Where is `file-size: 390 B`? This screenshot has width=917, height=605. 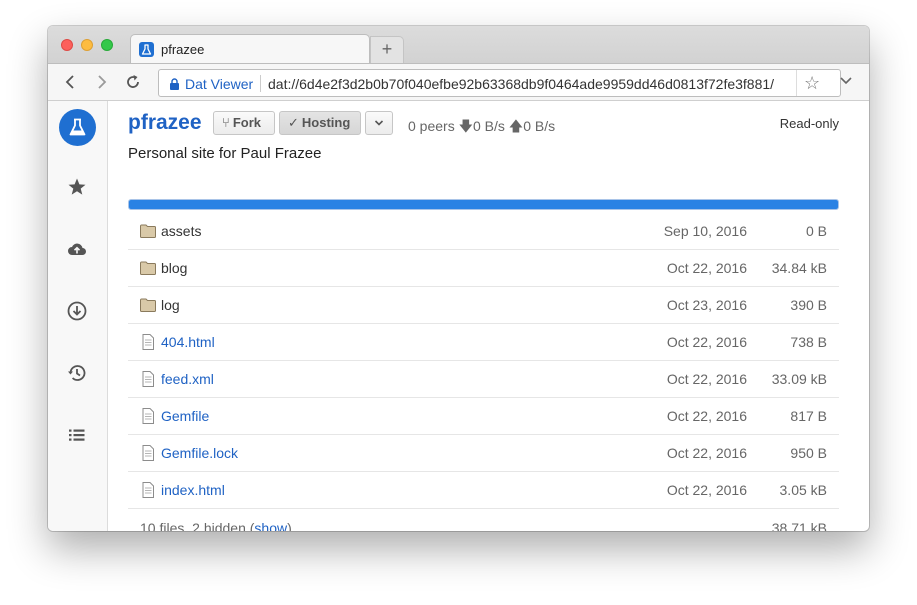
file-size: 390 B is located at coordinates (808, 305).